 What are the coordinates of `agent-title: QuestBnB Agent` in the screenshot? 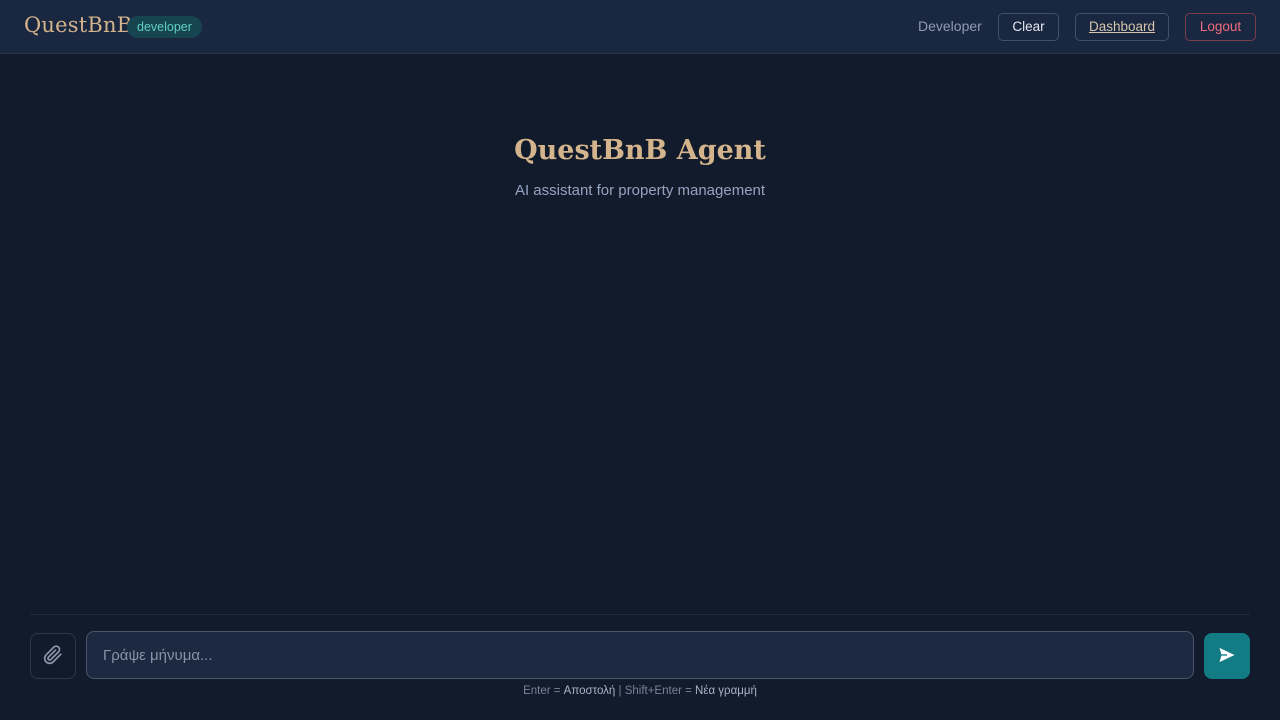 It's located at (640, 150).